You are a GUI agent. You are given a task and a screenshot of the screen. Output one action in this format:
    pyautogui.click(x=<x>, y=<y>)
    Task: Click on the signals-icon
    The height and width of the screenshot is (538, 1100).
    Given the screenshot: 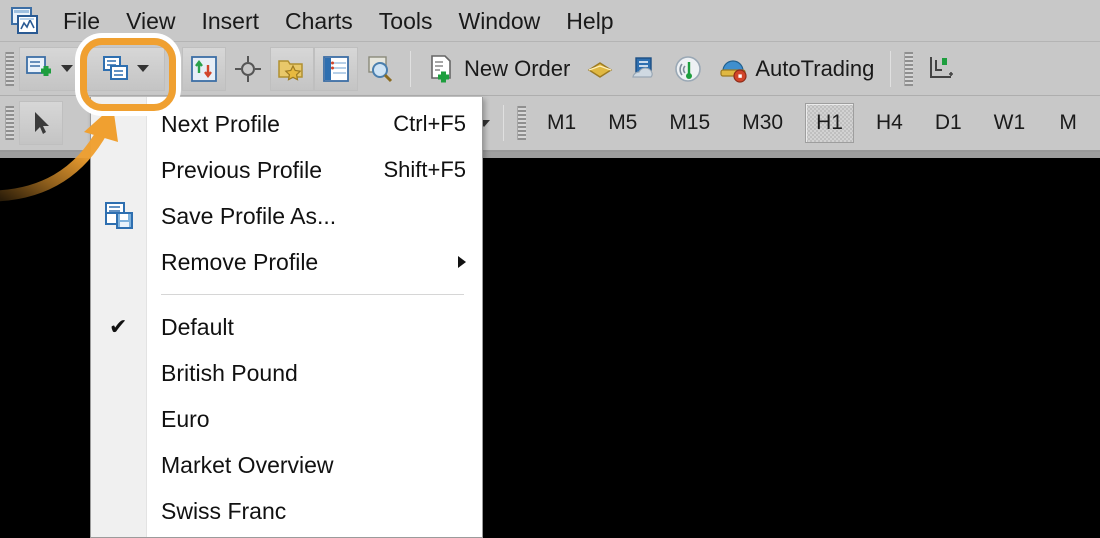 What is the action you would take?
    pyautogui.click(x=688, y=69)
    